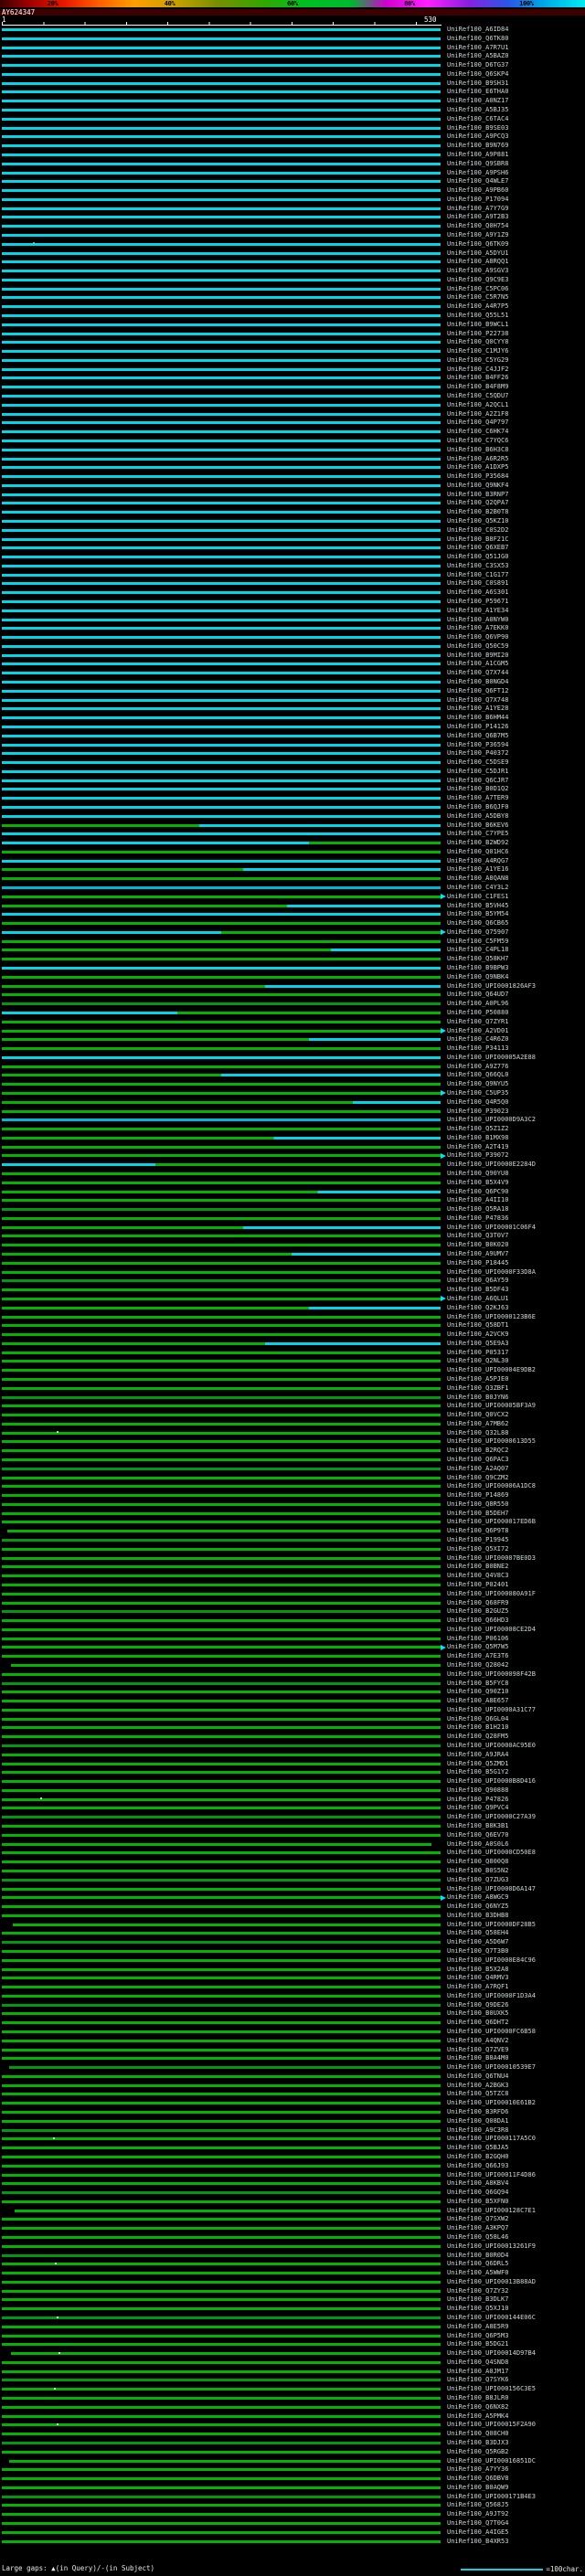  What do you see at coordinates (515, 1746) in the screenshot?
I see `hit-label: UniRef100_UPI0000AC95E0` at bounding box center [515, 1746].